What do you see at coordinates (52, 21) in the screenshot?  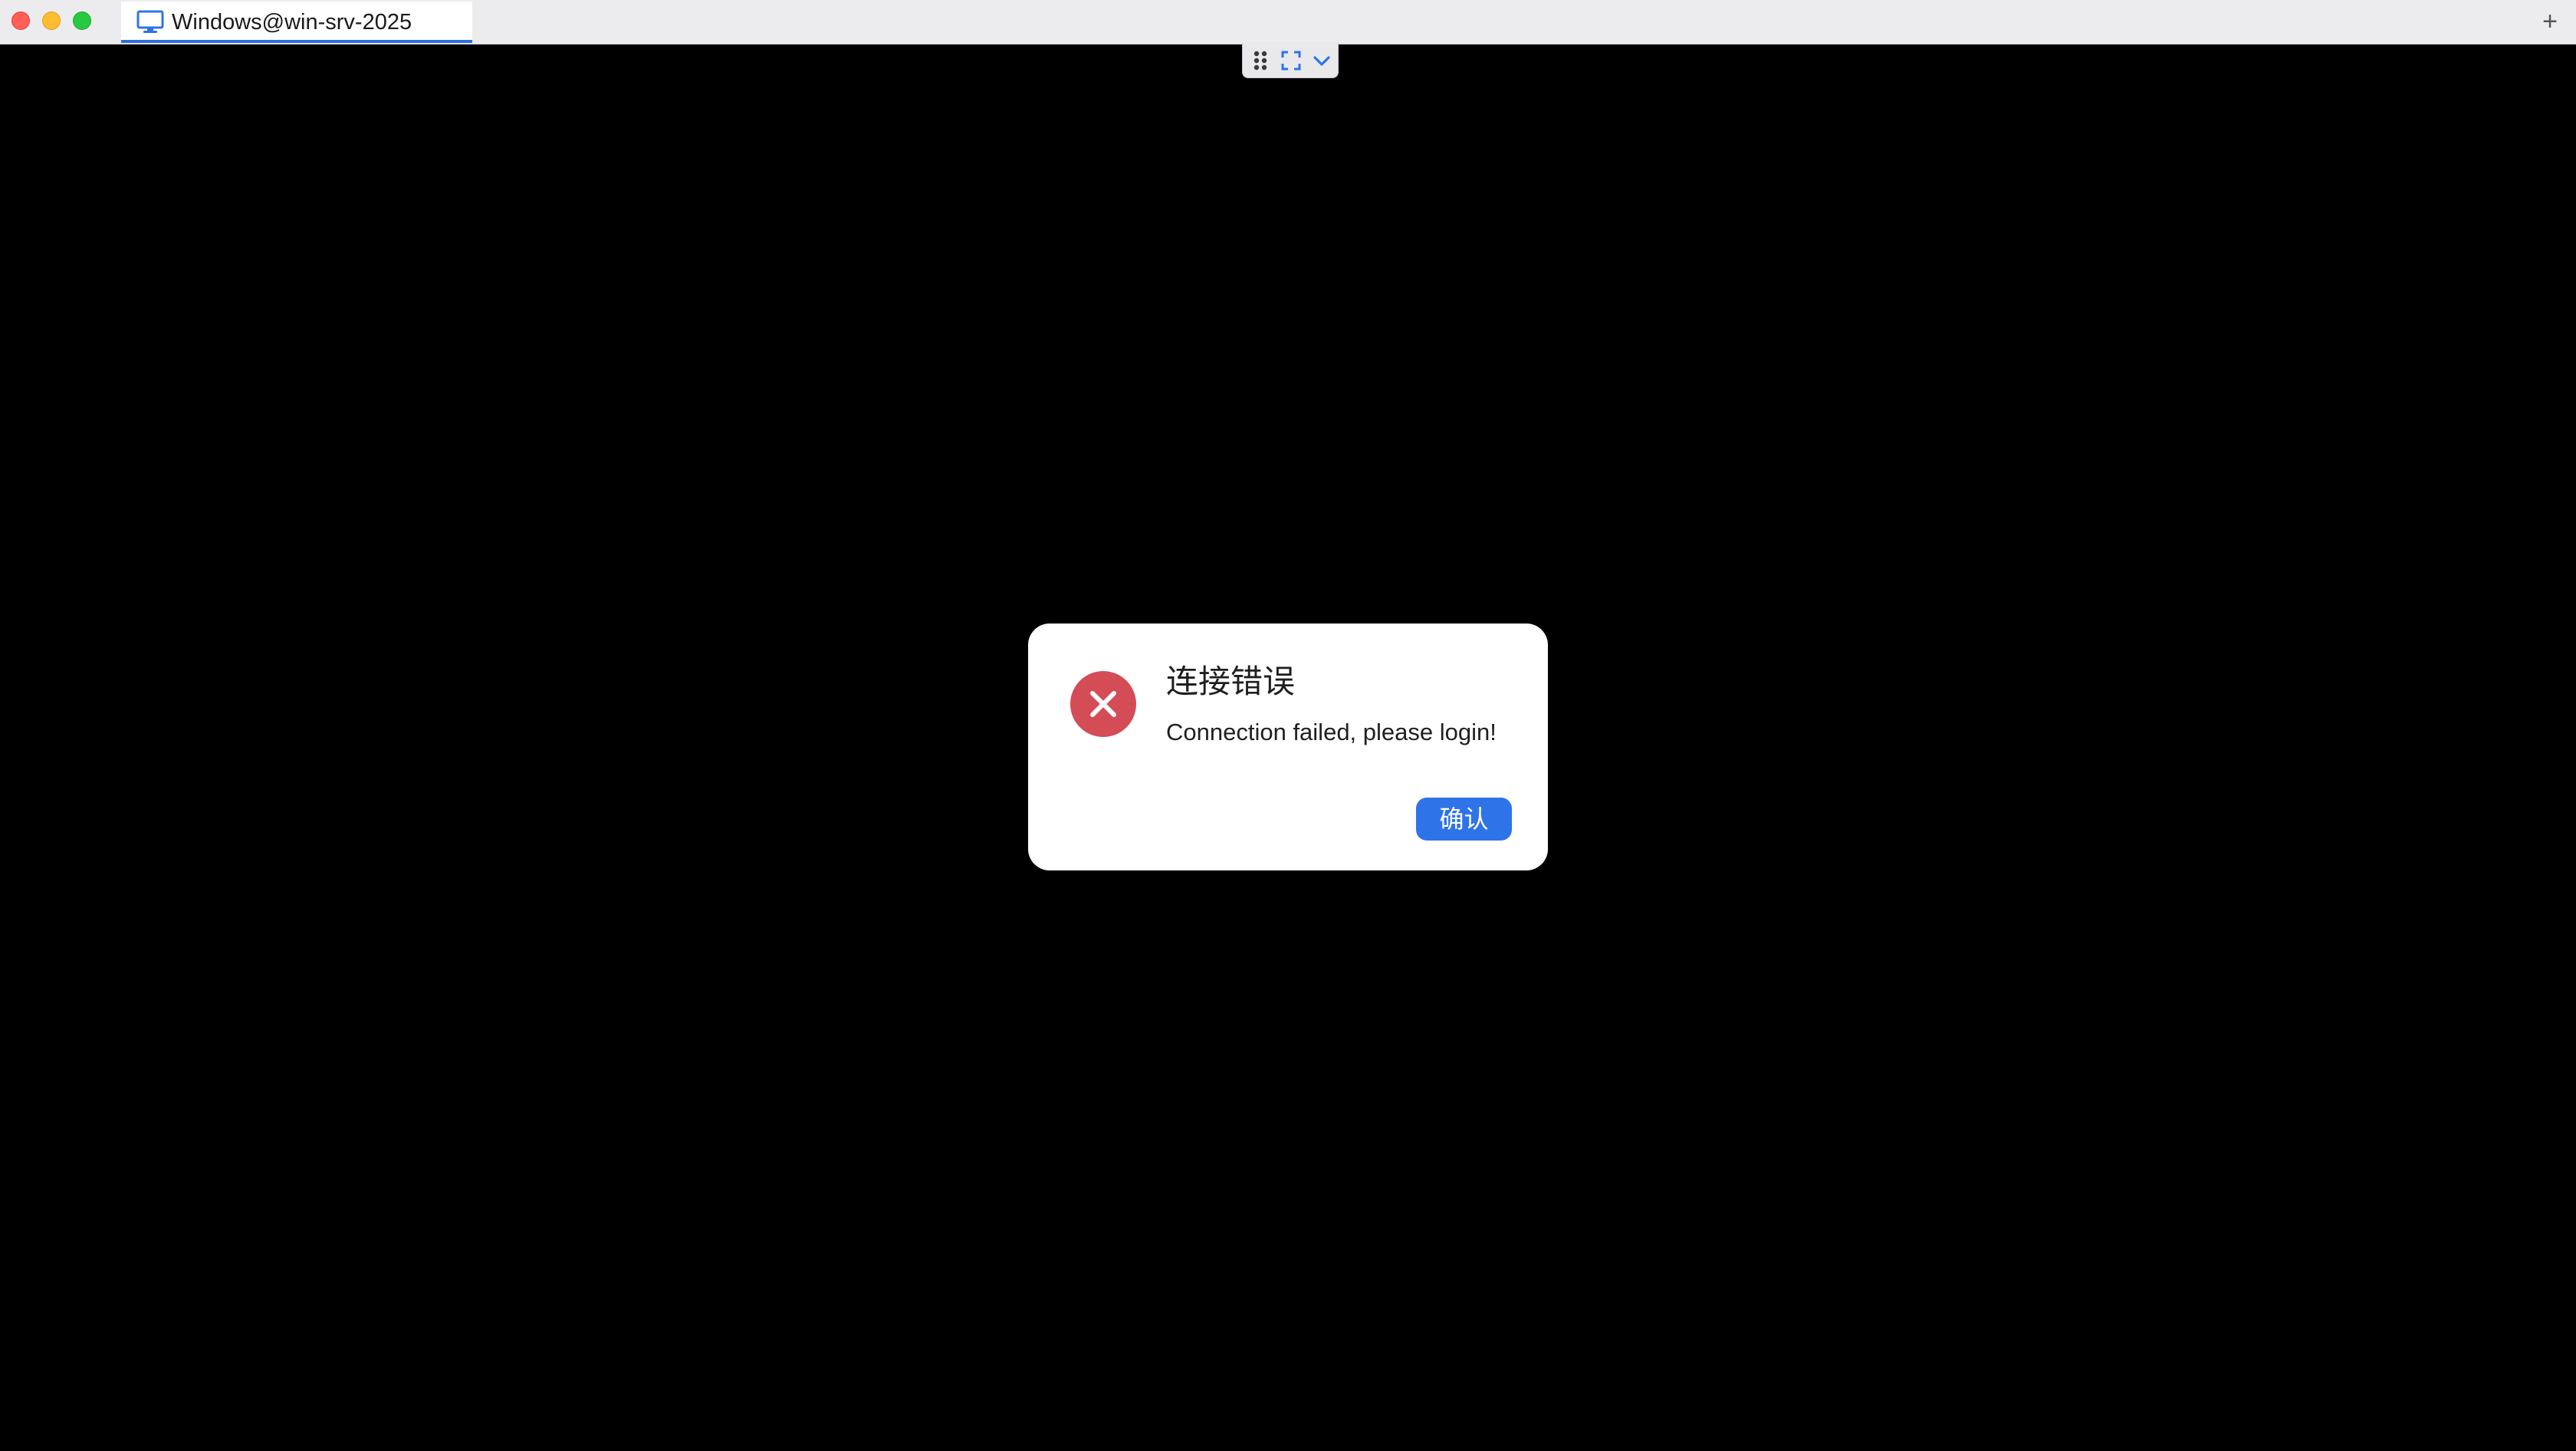 I see `minimize-window-button` at bounding box center [52, 21].